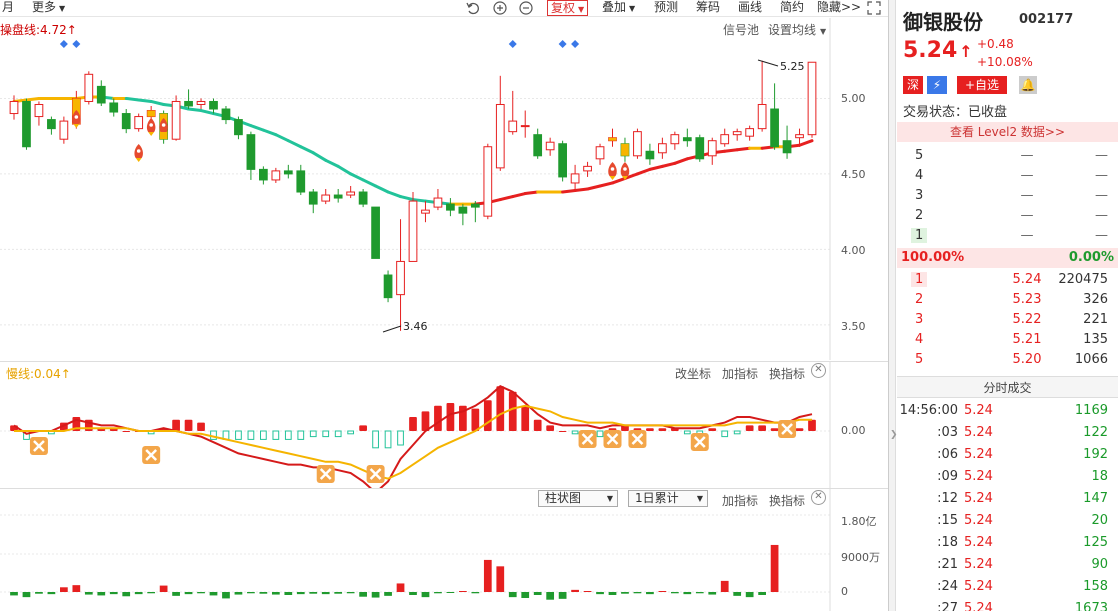 This screenshot has height=611, width=1118. I want to click on jianyue-button: 简约, so click(792, 8).